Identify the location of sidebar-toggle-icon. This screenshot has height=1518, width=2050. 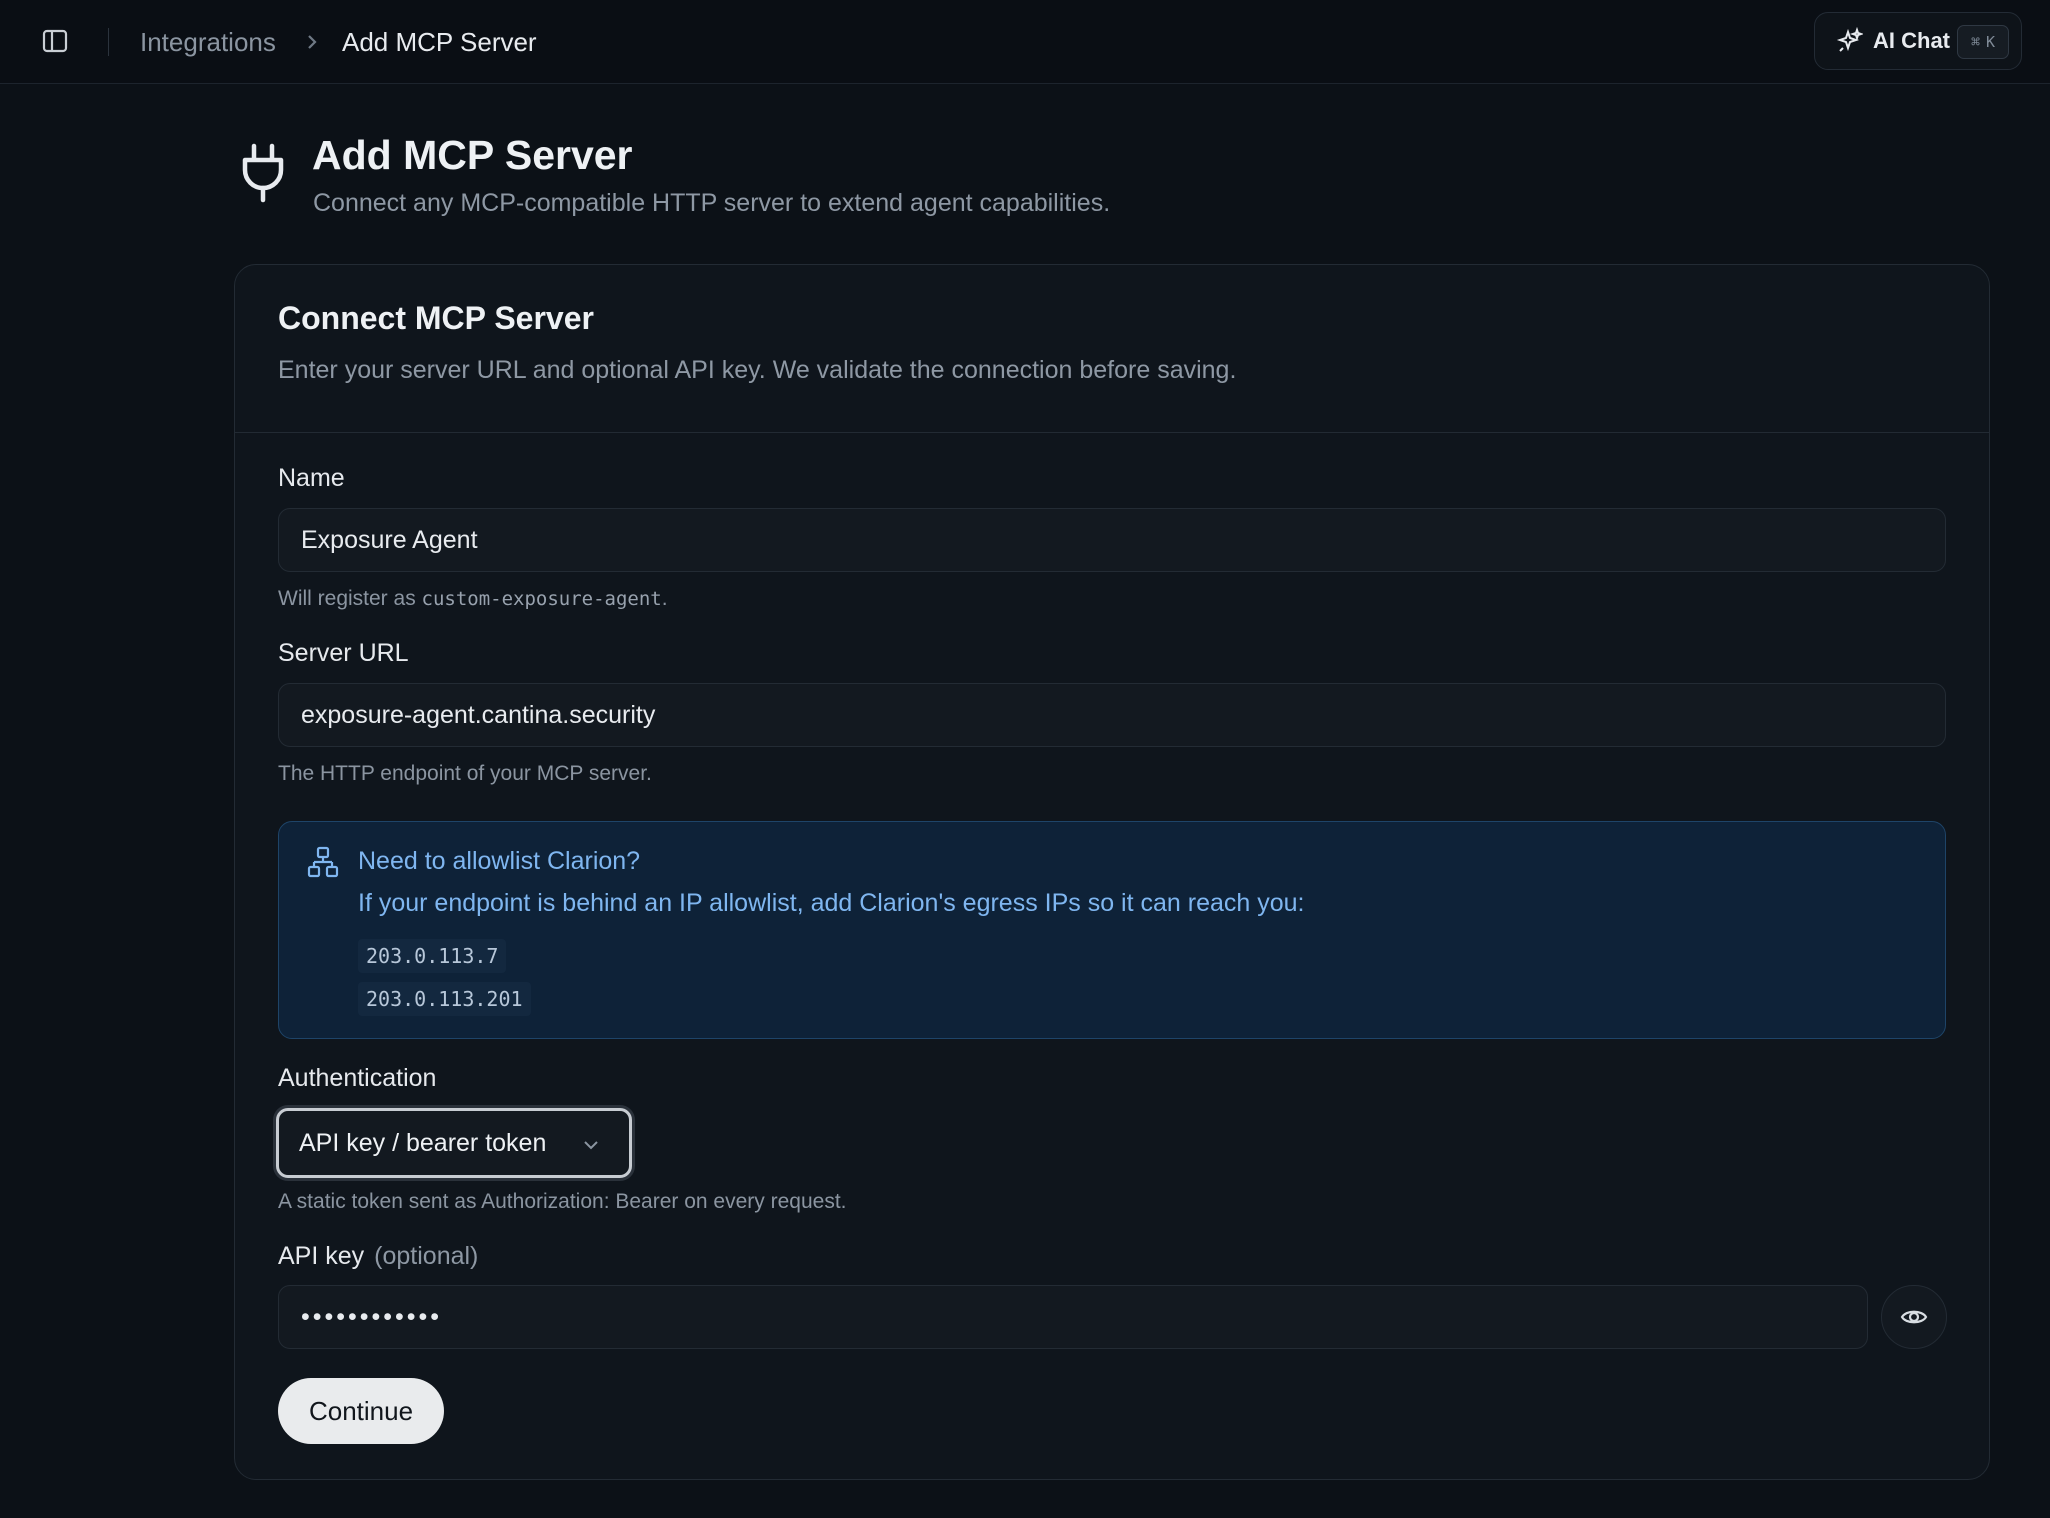
(55, 41).